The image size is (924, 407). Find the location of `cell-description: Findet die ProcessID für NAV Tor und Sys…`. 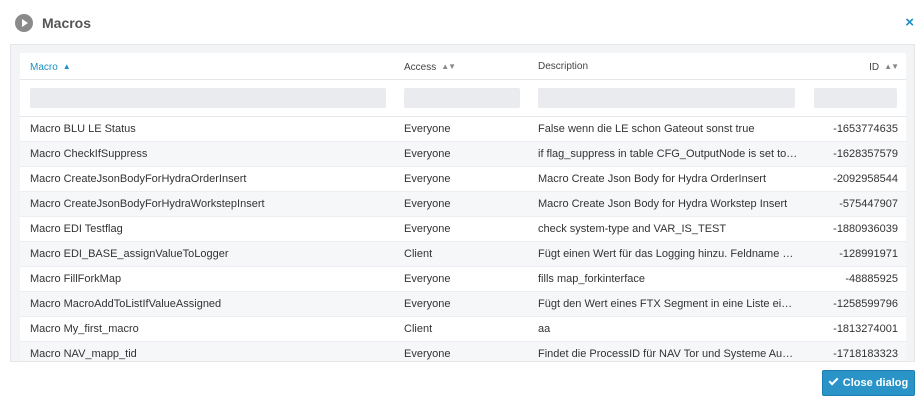

cell-description: Findet die ProcessID für NAV Tor und Sys… is located at coordinates (671, 354).